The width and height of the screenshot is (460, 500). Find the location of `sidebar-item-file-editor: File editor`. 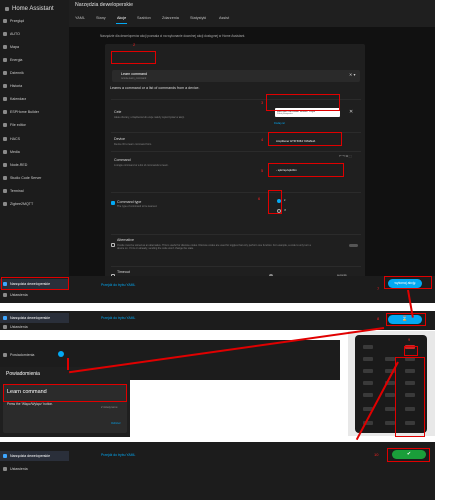

sidebar-item-file-editor: File editor is located at coordinates (34, 125).